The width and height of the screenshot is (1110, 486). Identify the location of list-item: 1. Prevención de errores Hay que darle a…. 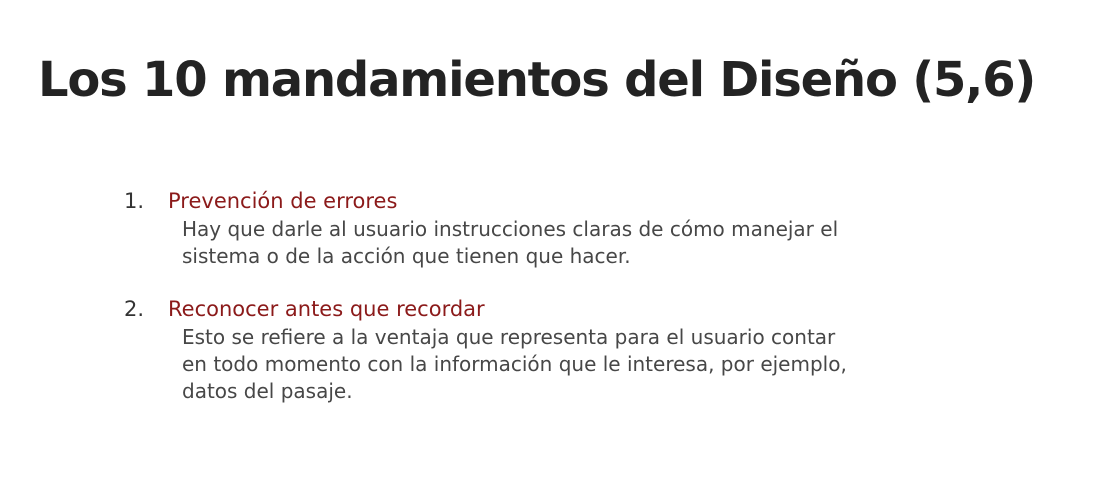
(534, 228).